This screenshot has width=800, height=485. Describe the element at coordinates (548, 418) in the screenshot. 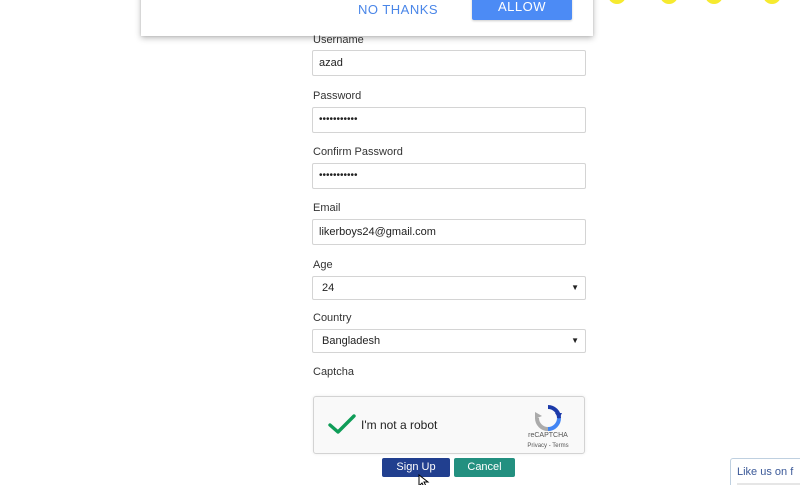

I see `recaptcha-logo-icon` at that location.